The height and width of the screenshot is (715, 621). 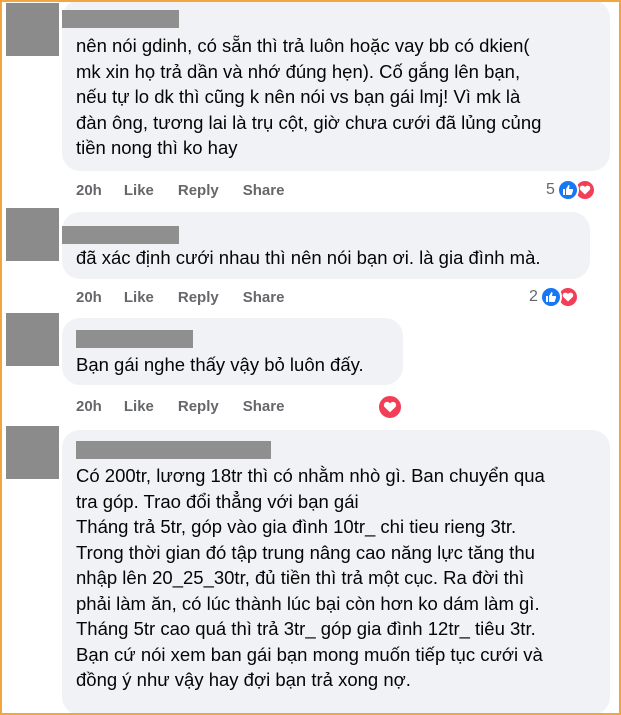 What do you see at coordinates (220, 364) in the screenshot?
I see `comment-text: Bạn gái nghe thấy vậy bỏ luôn đấy.` at bounding box center [220, 364].